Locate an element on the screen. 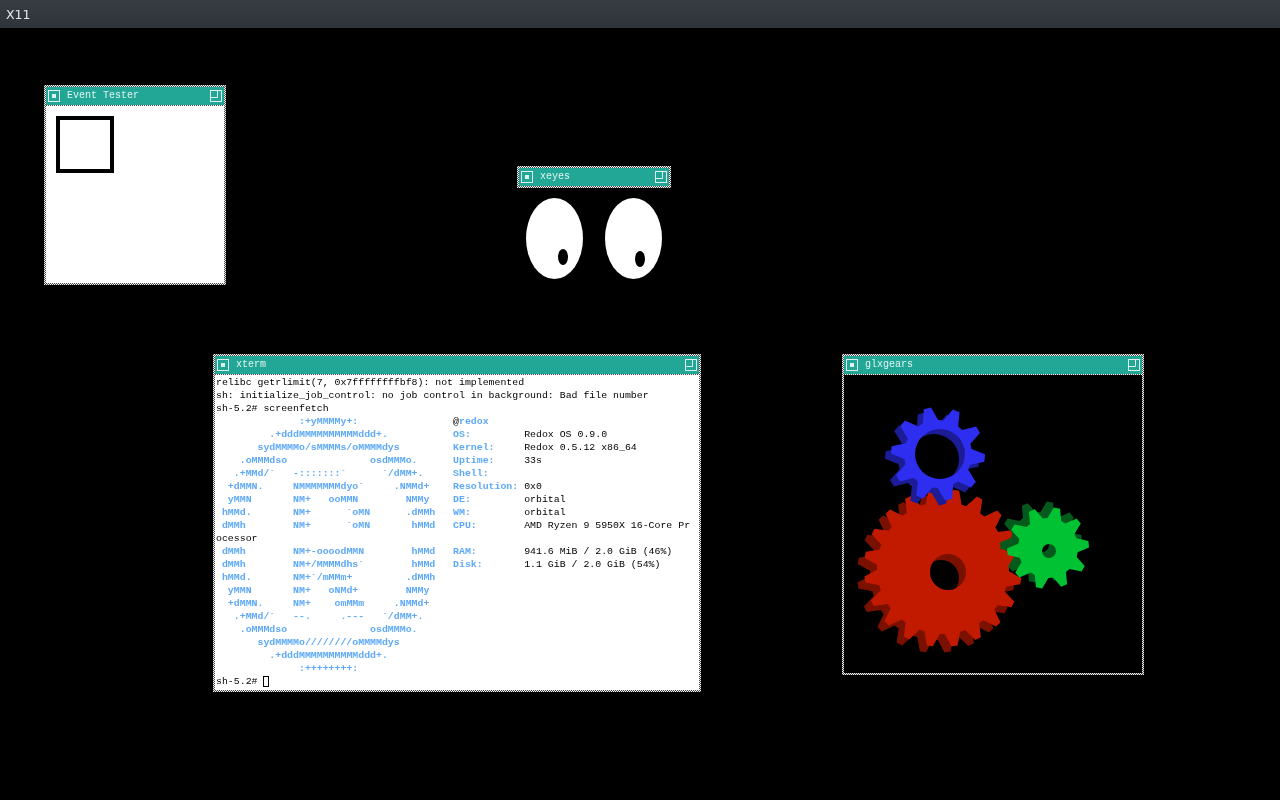 The height and width of the screenshot is (800, 1280). ascii-logo-line: .+MMd/` -:::::::` `/dMM+. is located at coordinates (328, 473).